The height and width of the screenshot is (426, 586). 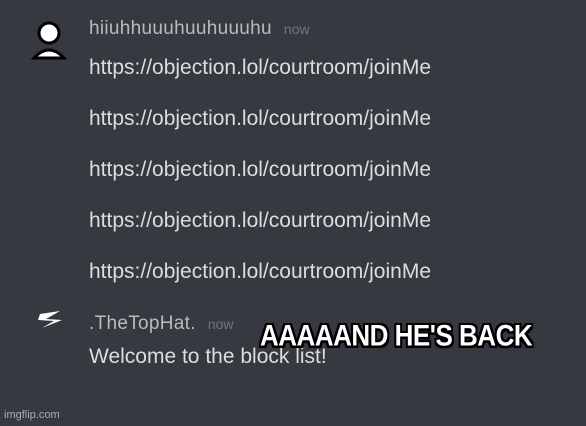 What do you see at coordinates (142, 324) in the screenshot?
I see `username: .TheTopHat.` at bounding box center [142, 324].